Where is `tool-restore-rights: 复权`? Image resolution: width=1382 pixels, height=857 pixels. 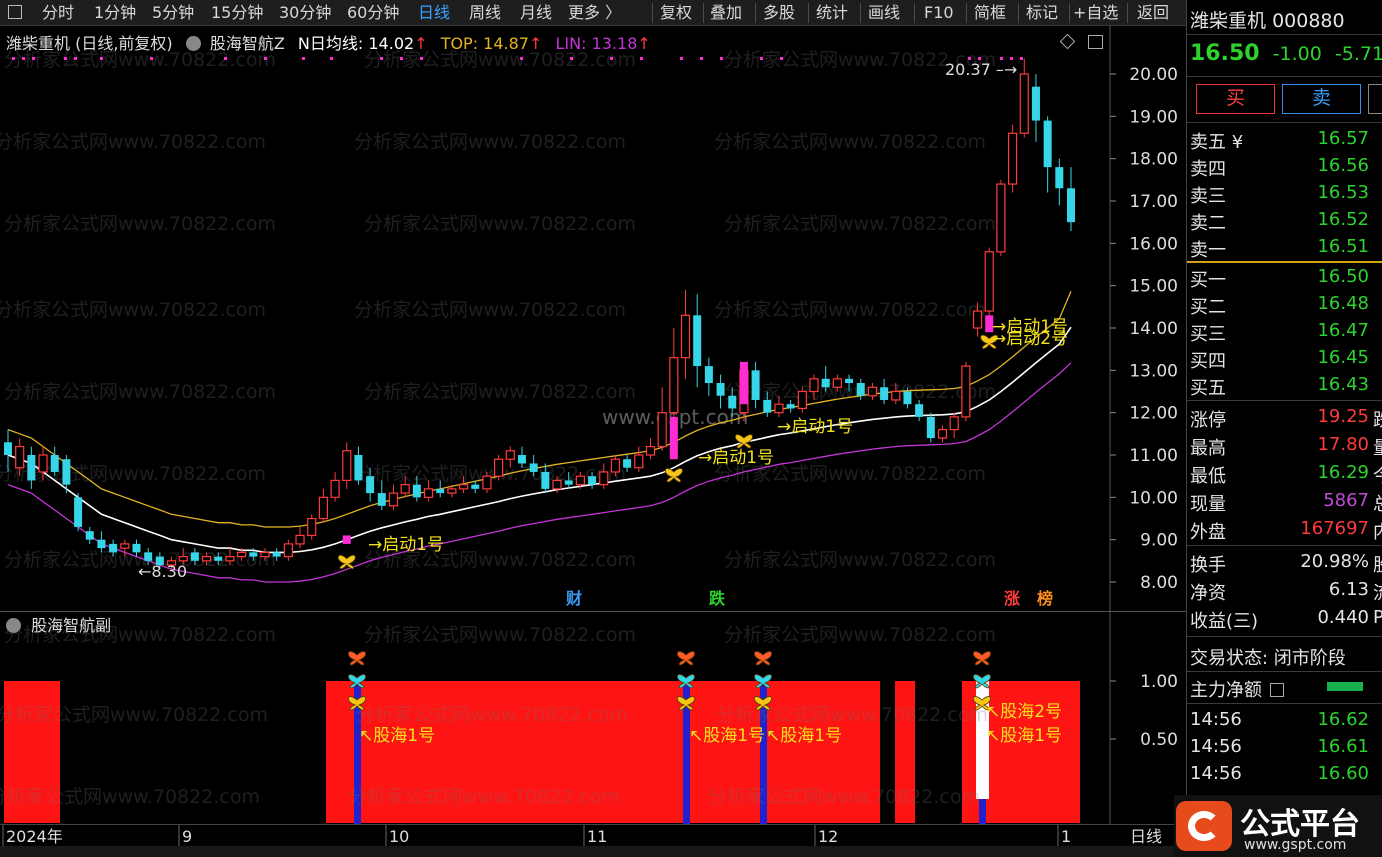
tool-restore-rights: 复权 is located at coordinates (676, 13).